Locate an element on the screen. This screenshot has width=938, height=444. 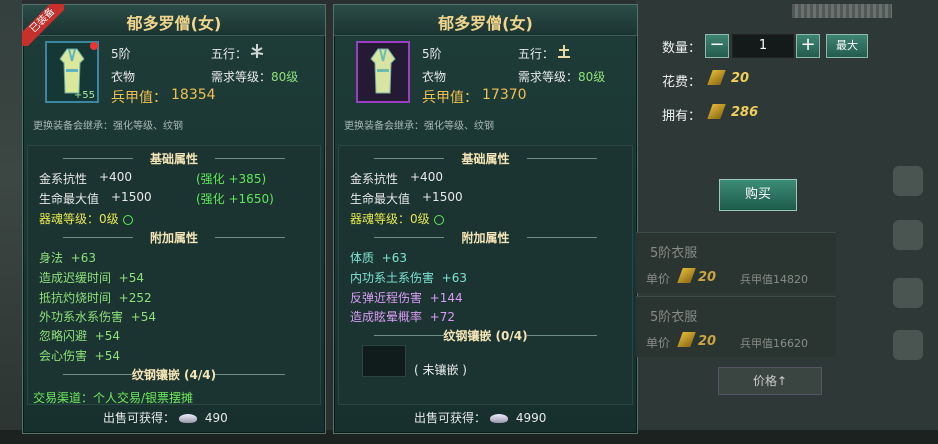
extra-attr: 内功系土系伤害 +63 is located at coordinates (408, 278).